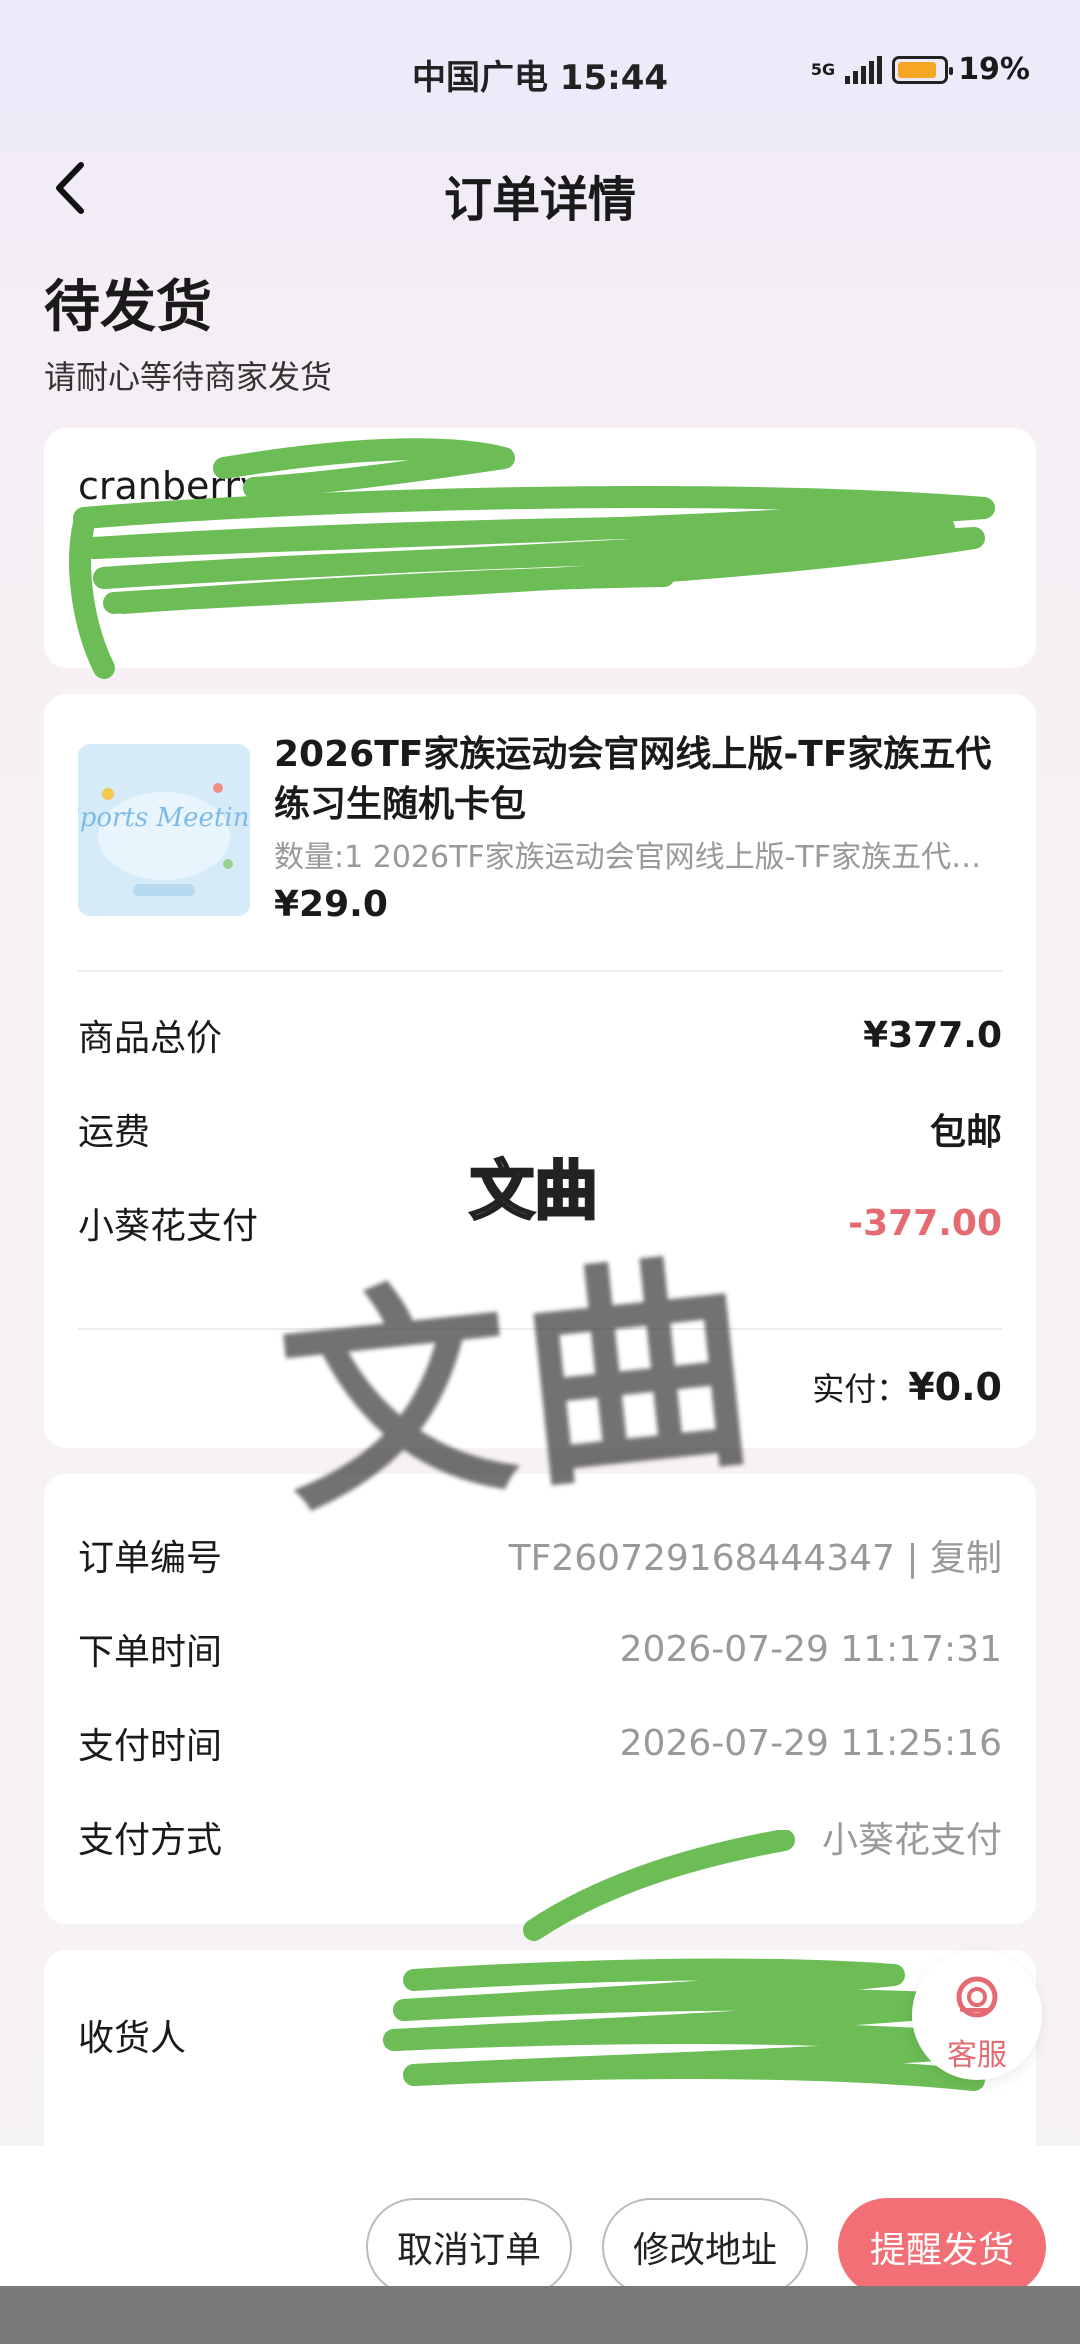  I want to click on network-label: 5G, so click(823, 69).